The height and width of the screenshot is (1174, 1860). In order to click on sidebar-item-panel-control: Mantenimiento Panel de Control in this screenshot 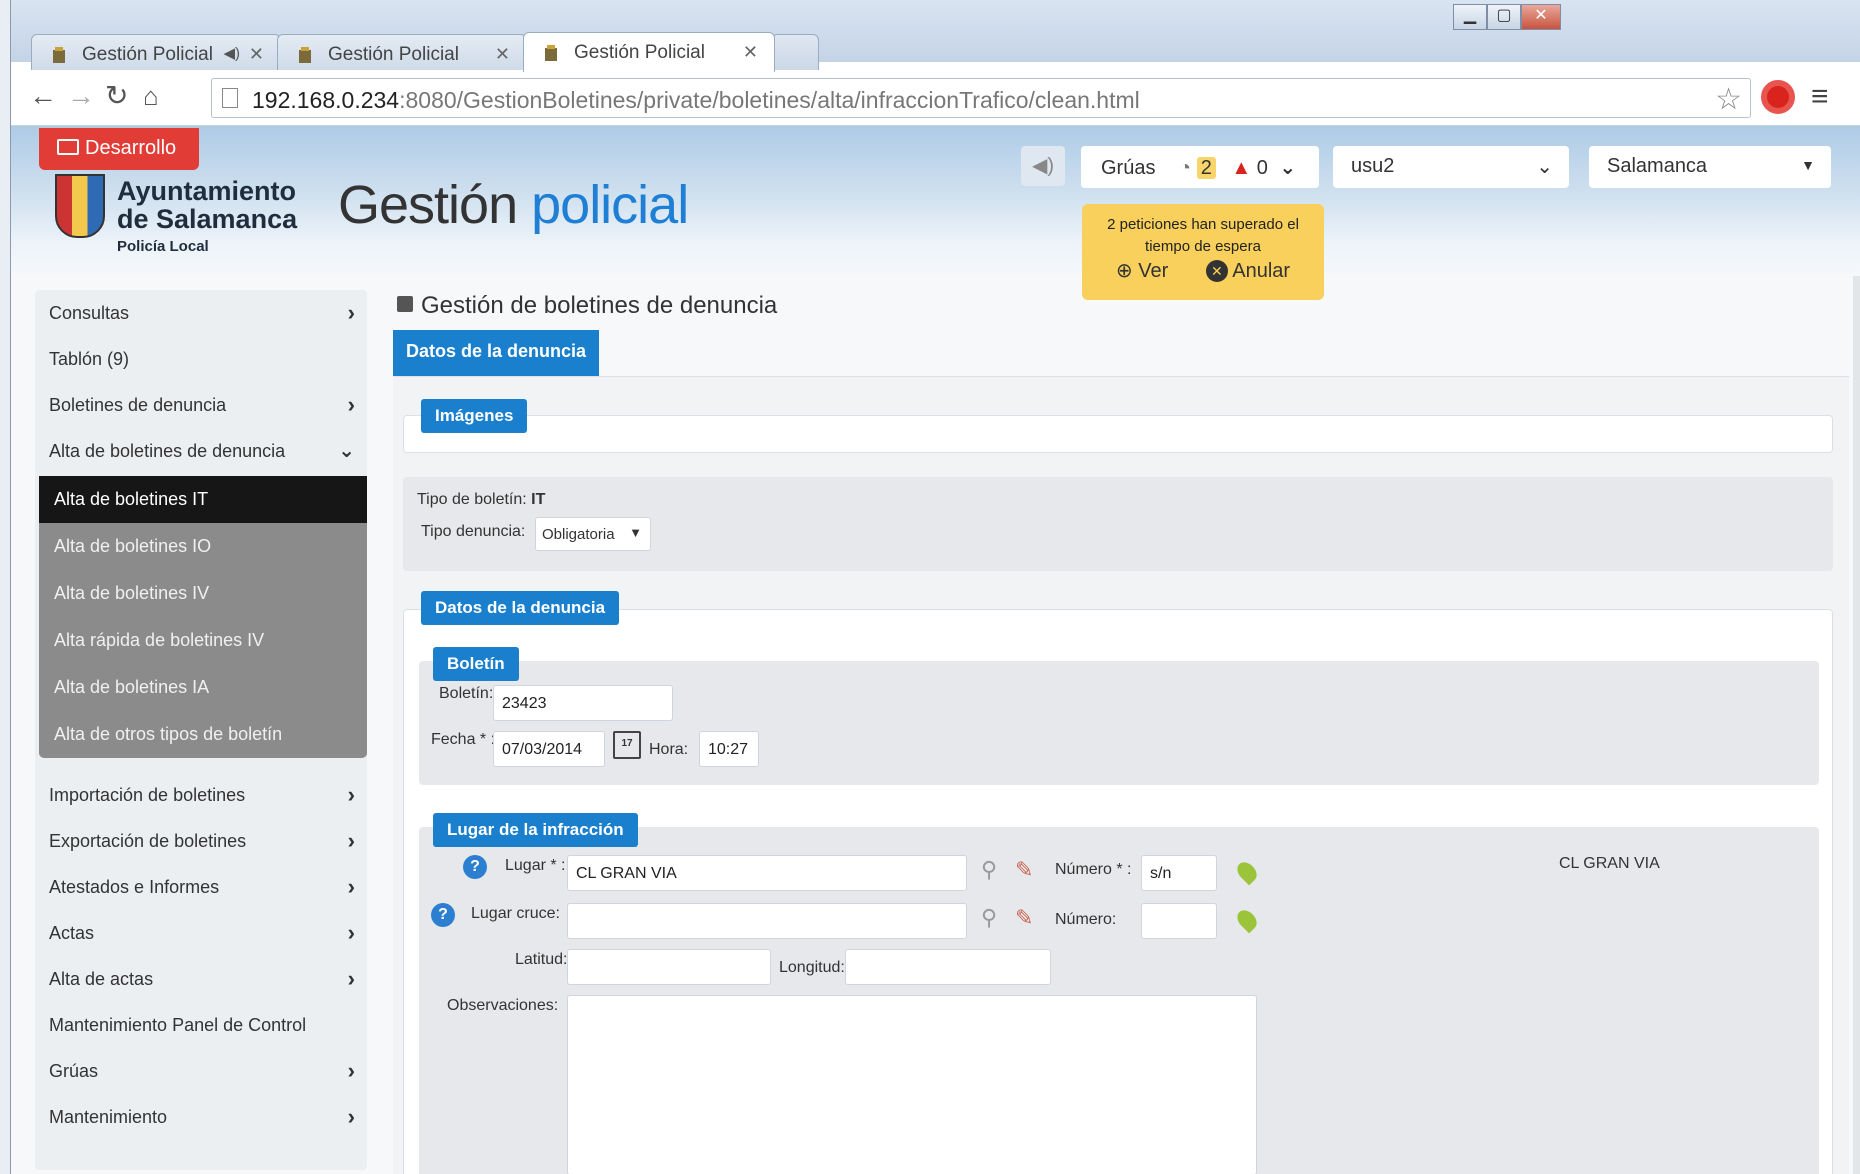, I will do `click(201, 1025)`.